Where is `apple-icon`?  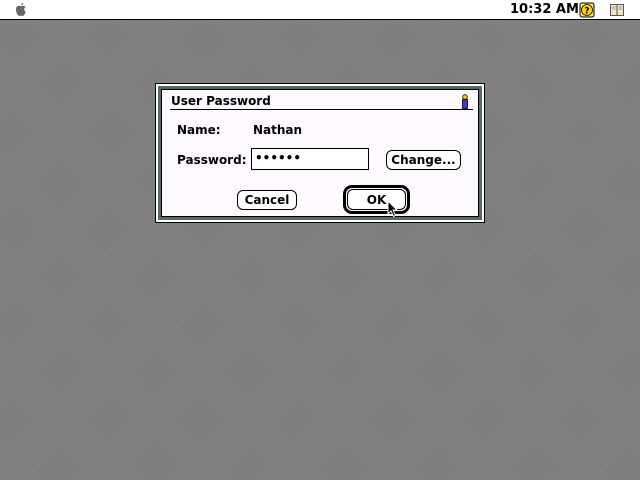
apple-icon is located at coordinates (21, 9).